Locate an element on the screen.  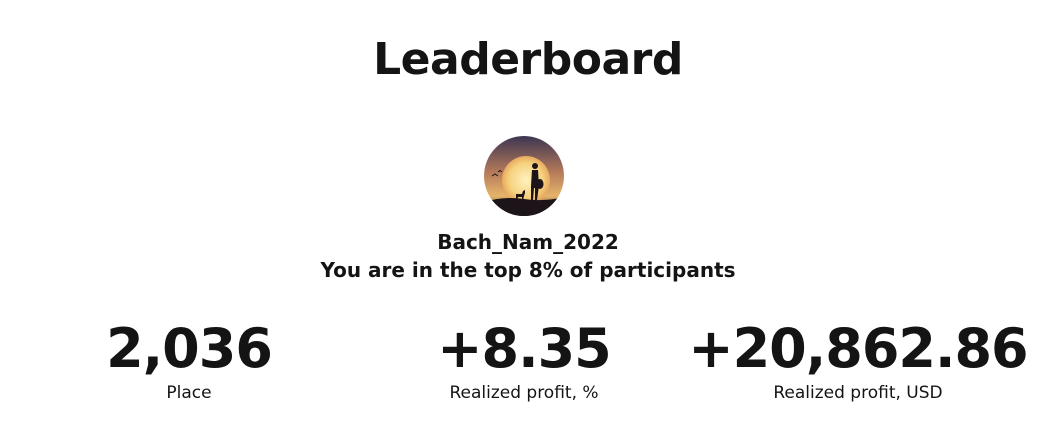
stat-value: +20,862.86 is located at coordinates (858, 348).